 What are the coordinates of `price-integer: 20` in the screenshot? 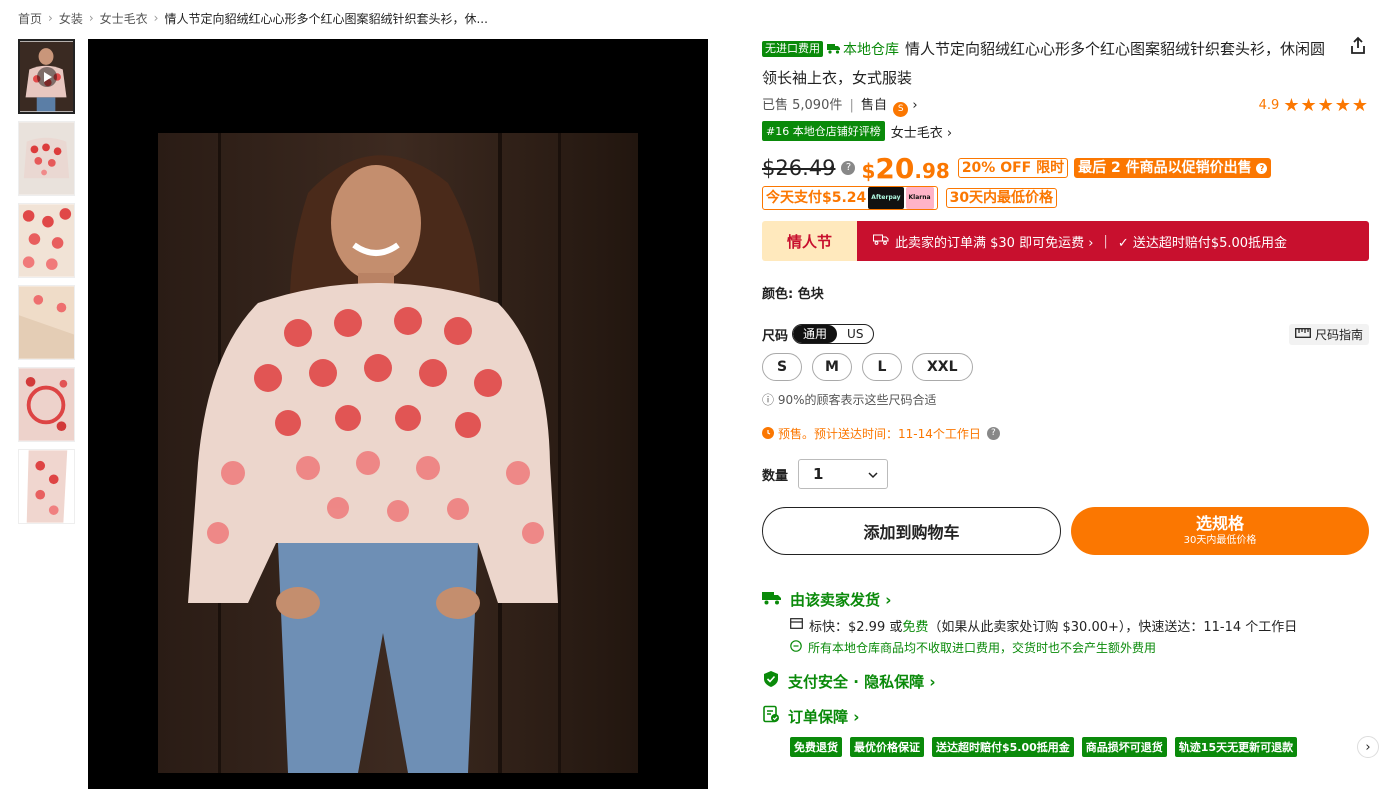 It's located at (895, 168).